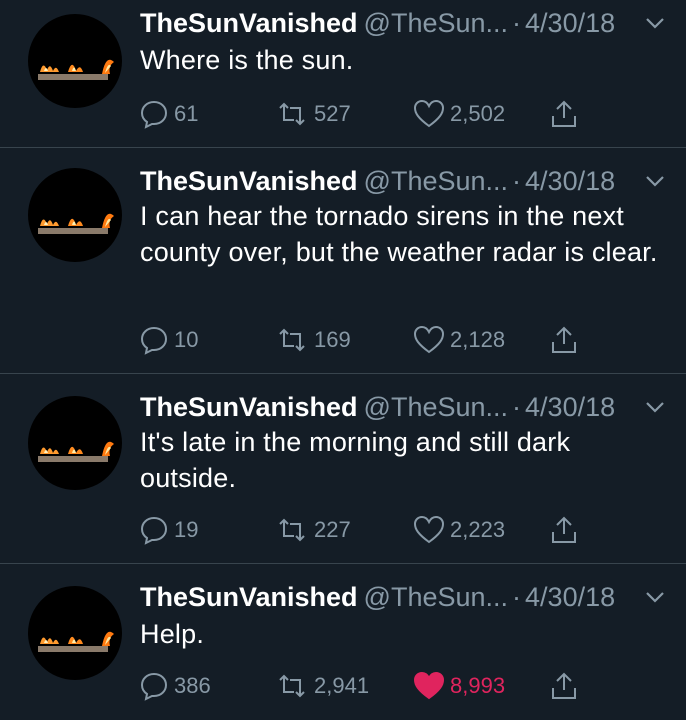 This screenshot has width=686, height=720. I want to click on reply-button: 19, so click(168, 530).